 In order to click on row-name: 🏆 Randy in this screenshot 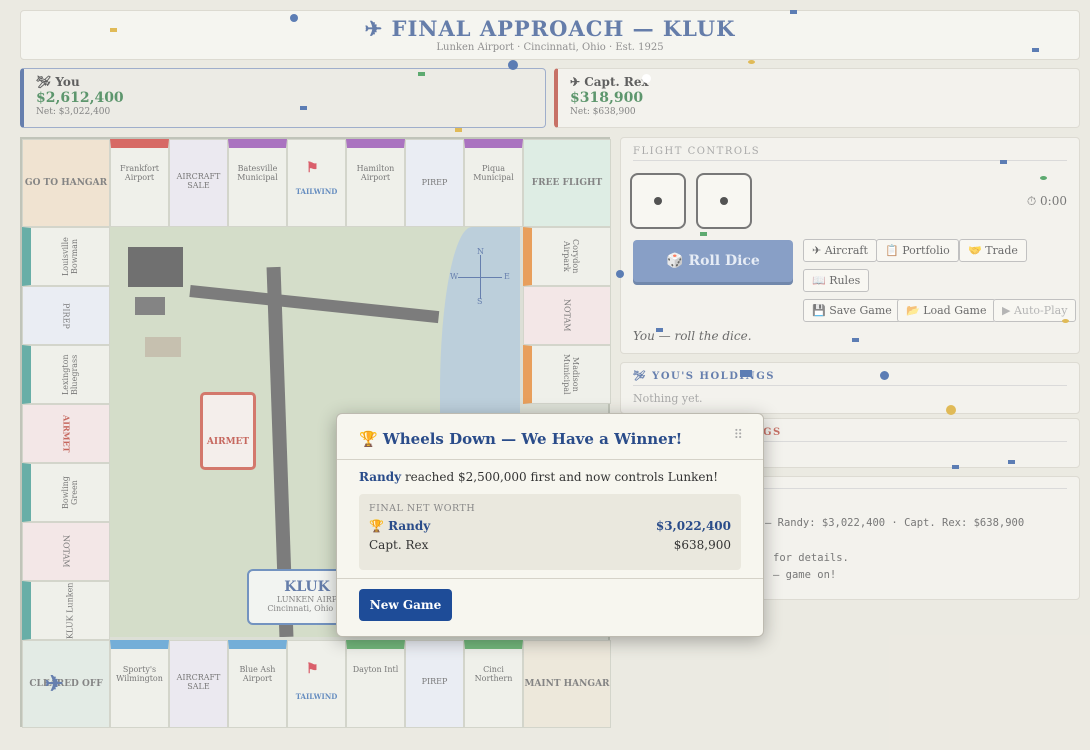, I will do `click(400, 526)`.